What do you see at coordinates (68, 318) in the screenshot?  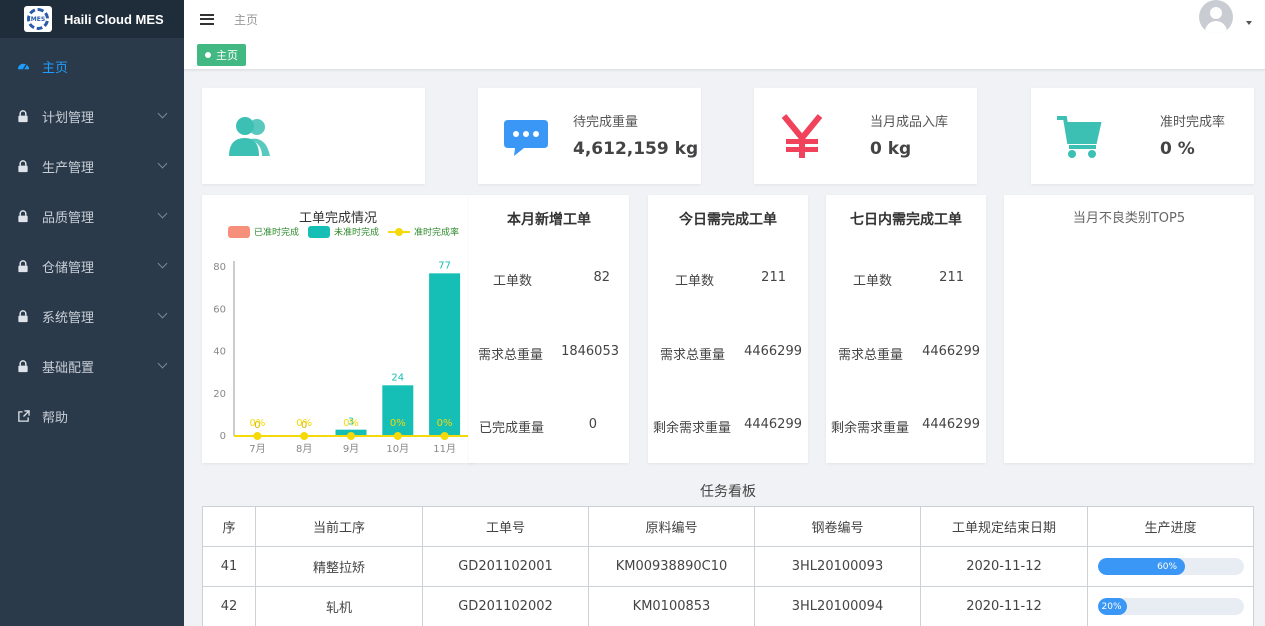 I see `sidebar-item-label: 系统管理` at bounding box center [68, 318].